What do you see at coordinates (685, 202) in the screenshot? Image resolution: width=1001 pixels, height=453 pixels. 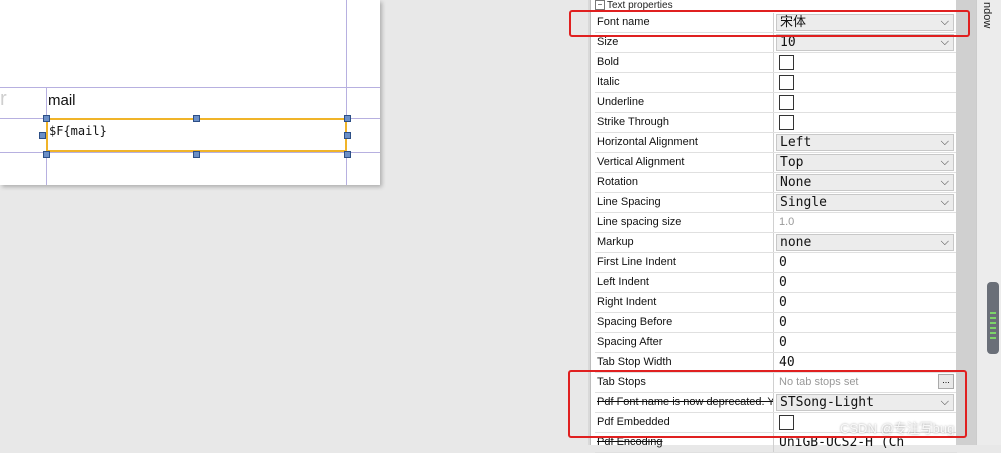 I see `property-name: Line Spacing` at bounding box center [685, 202].